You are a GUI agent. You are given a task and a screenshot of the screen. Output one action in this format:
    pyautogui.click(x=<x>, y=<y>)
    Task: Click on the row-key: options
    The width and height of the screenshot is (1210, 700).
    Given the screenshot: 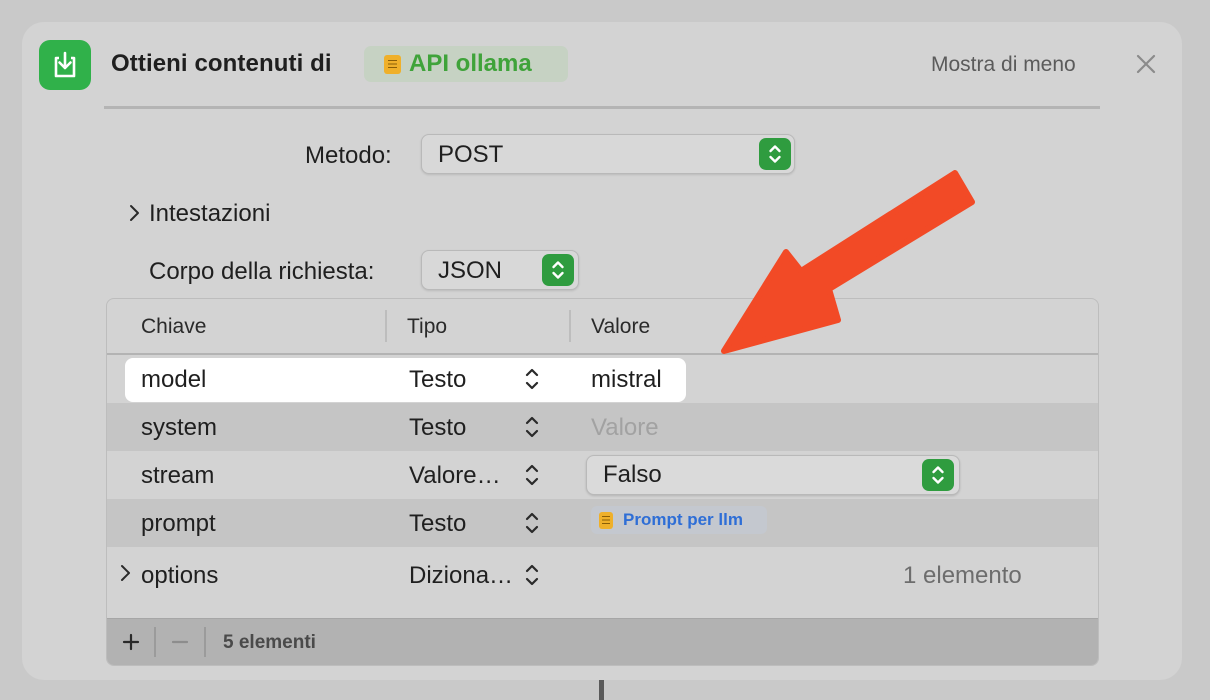 What is the action you would take?
    pyautogui.click(x=179, y=576)
    